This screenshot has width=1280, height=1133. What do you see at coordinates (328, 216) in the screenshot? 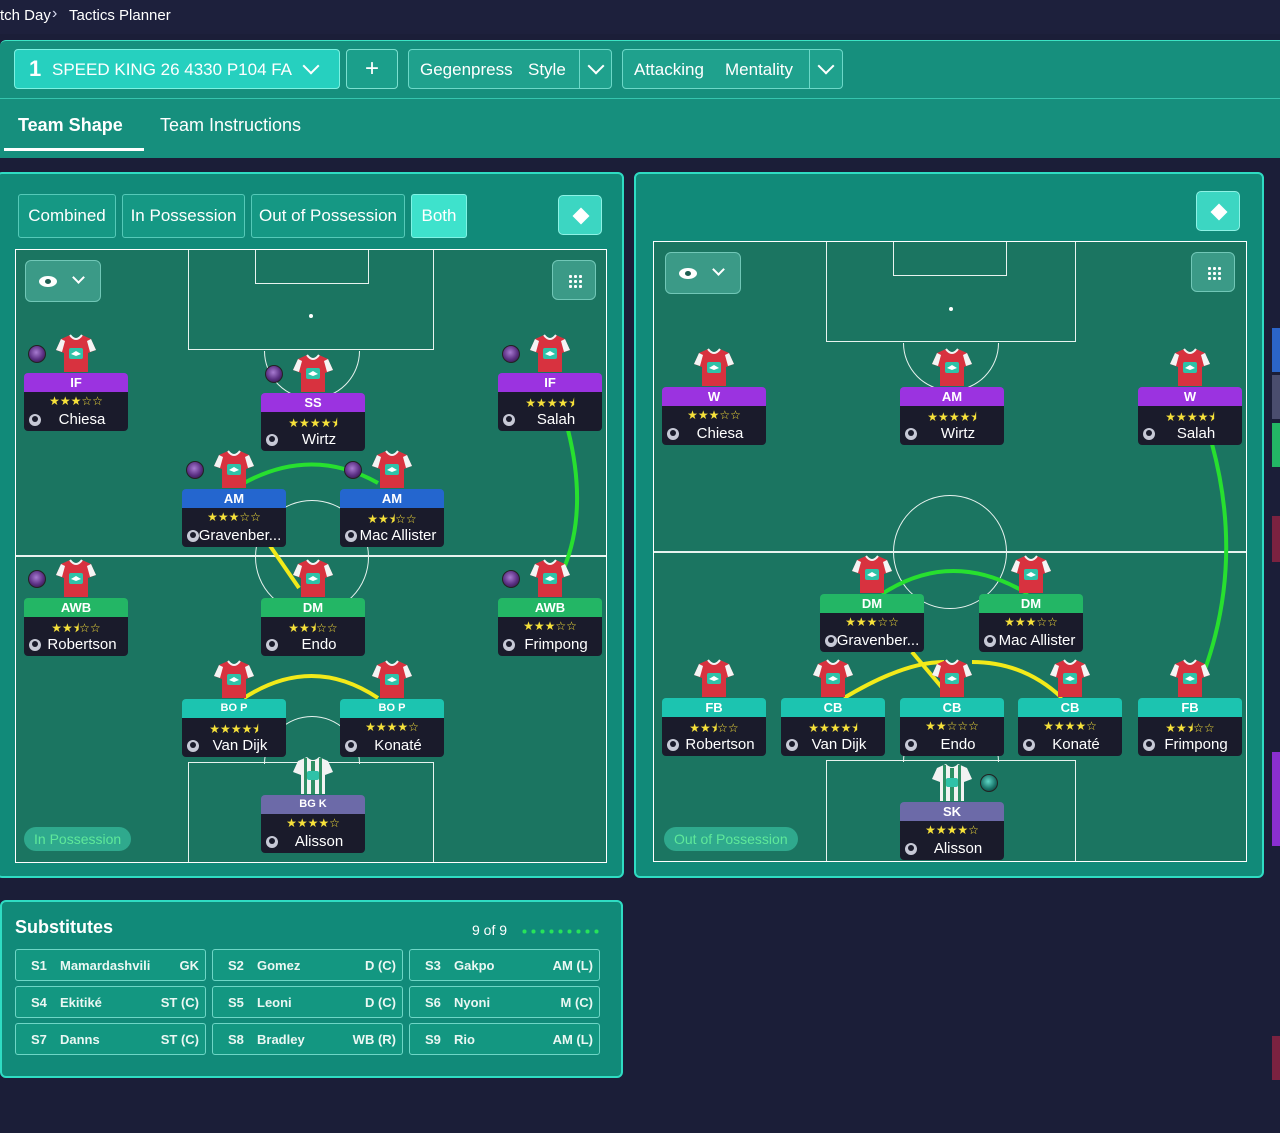
I see `view-out-of-possession-button: Out of Possession` at bounding box center [328, 216].